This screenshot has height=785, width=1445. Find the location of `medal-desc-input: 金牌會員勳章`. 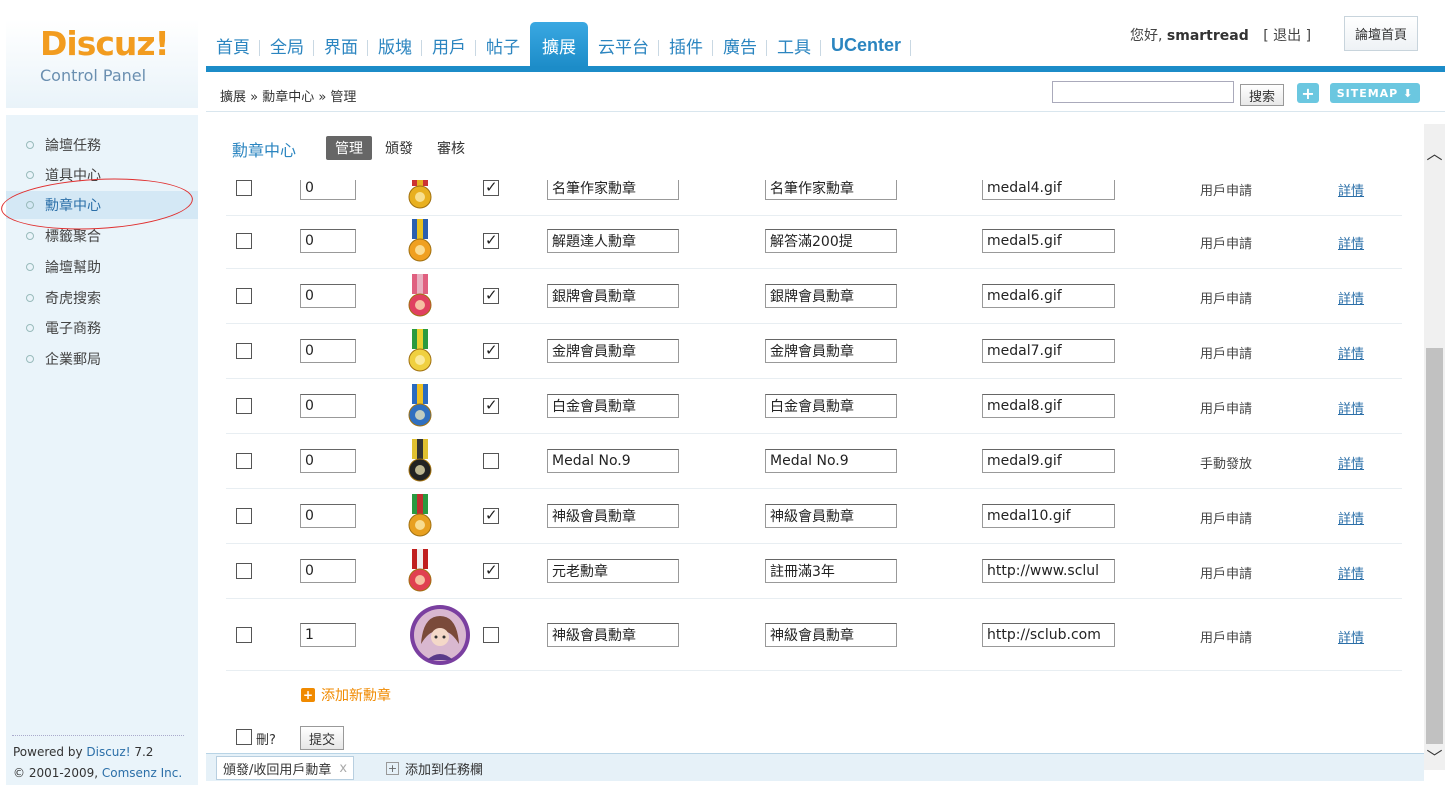

medal-desc-input: 金牌會員勳章 is located at coordinates (831, 351).